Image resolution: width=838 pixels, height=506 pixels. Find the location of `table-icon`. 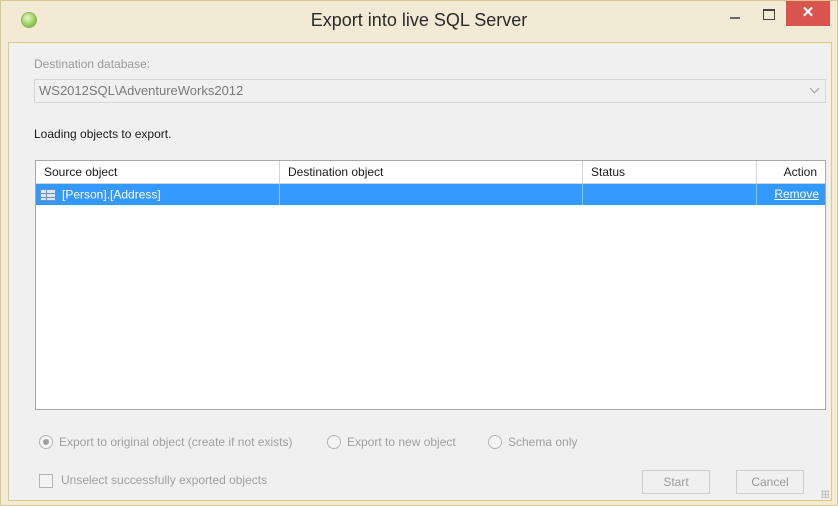

table-icon is located at coordinates (48, 194).